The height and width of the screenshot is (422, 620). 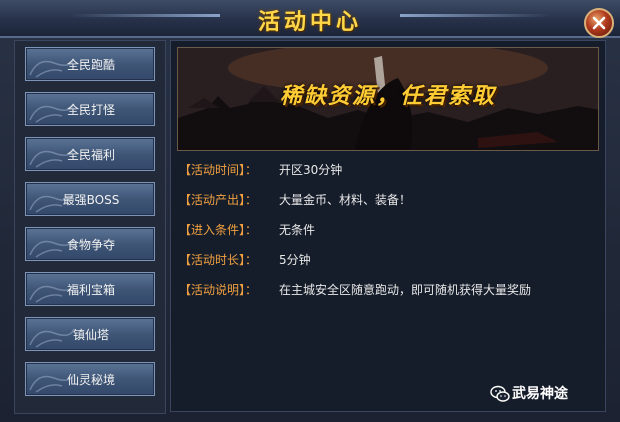 I want to click on info-row-condition: 【进入条件】： 无条件, so click(x=247, y=230).